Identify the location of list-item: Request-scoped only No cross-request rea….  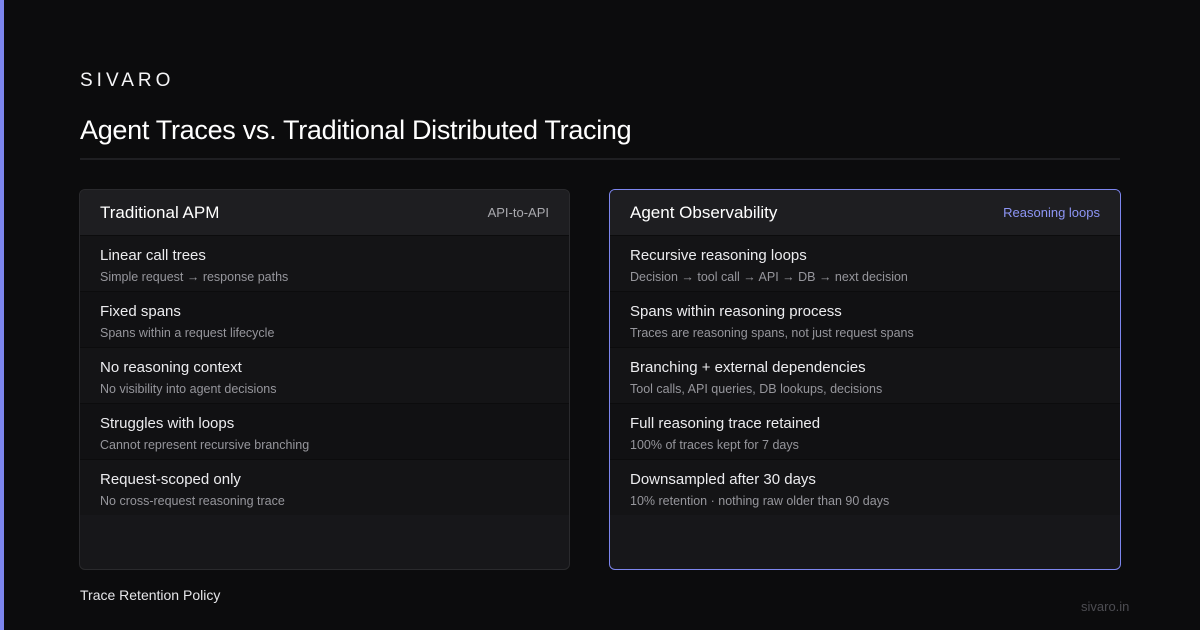
(324, 487).